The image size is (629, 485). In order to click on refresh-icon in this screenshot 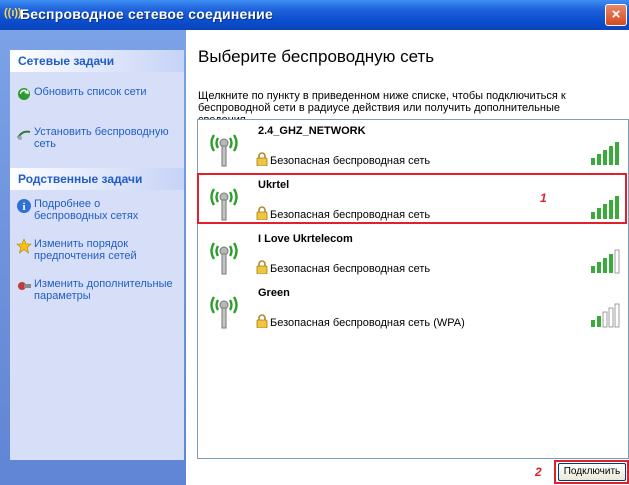, I will do `click(24, 94)`.